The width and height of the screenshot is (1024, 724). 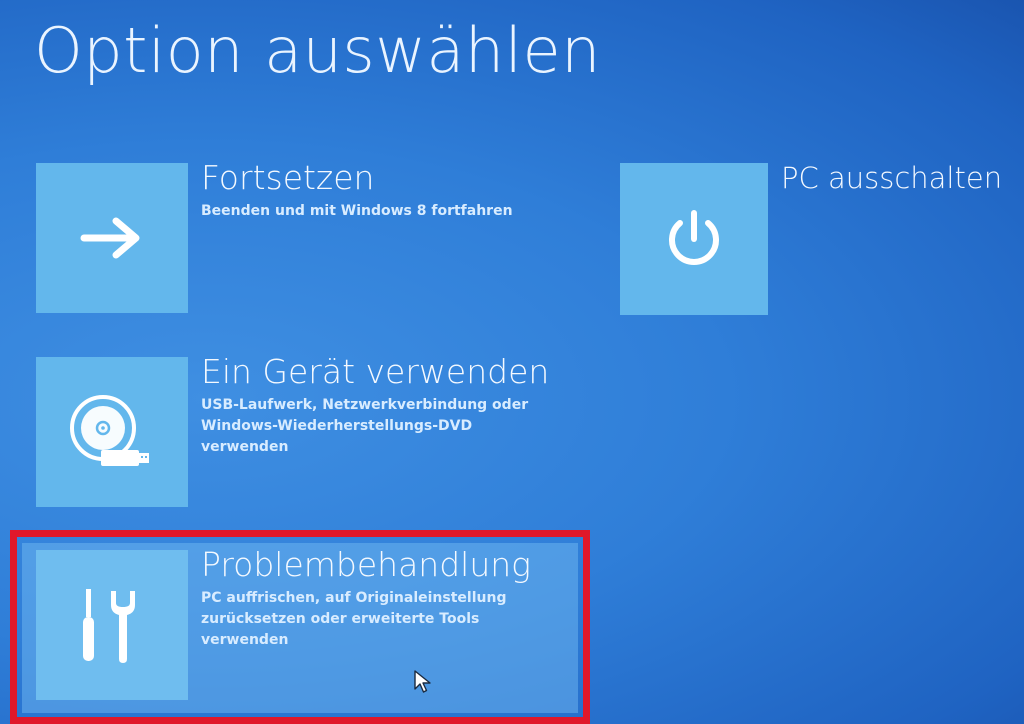 What do you see at coordinates (317, 50) in the screenshot?
I see `page-title: Option auswählen` at bounding box center [317, 50].